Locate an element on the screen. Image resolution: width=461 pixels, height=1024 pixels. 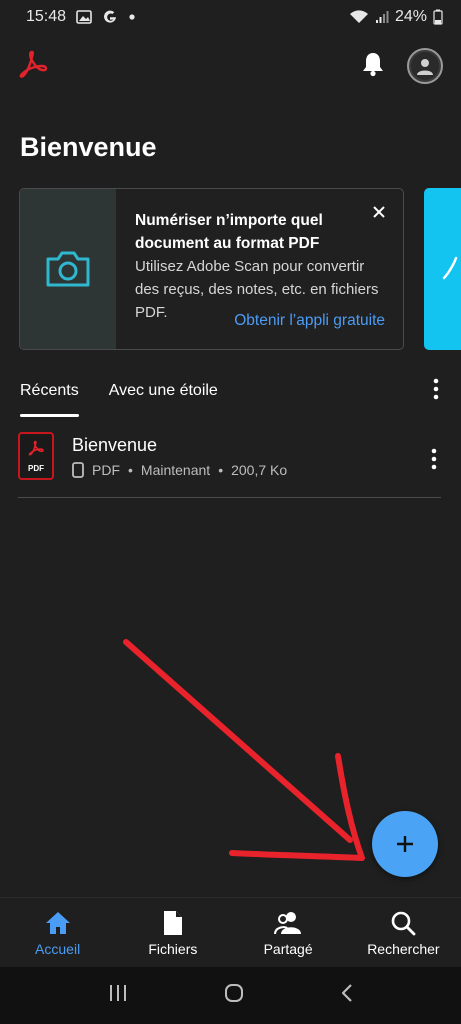
file-modified: Maintenant is located at coordinates (175, 470).